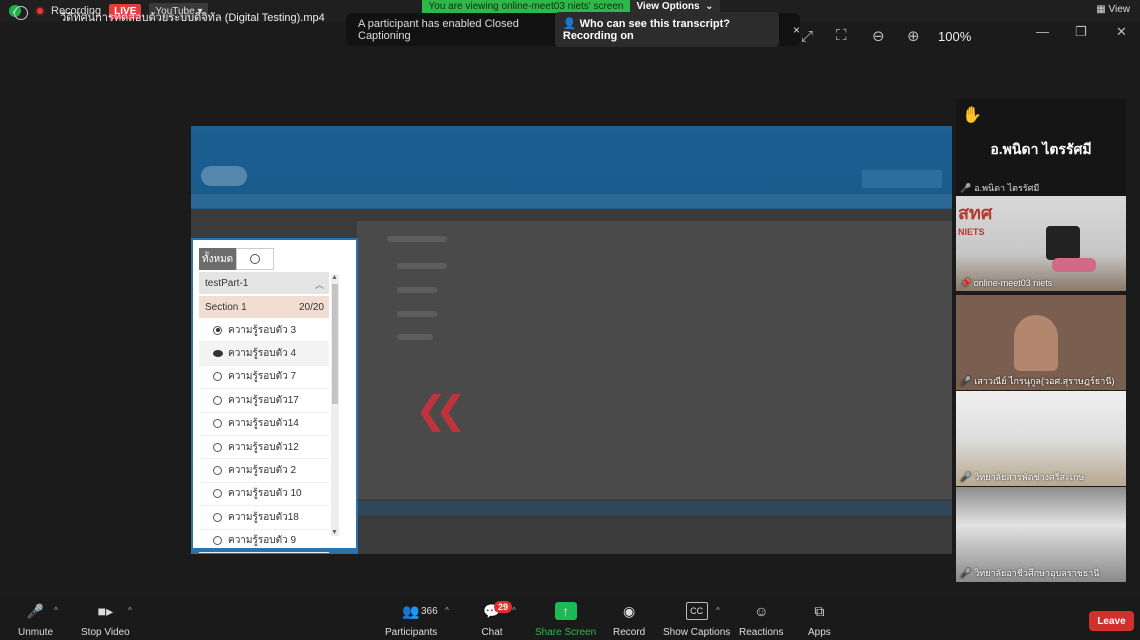 This screenshot has height=640, width=1140. I want to click on restore-icon: ❐, so click(1081, 32).